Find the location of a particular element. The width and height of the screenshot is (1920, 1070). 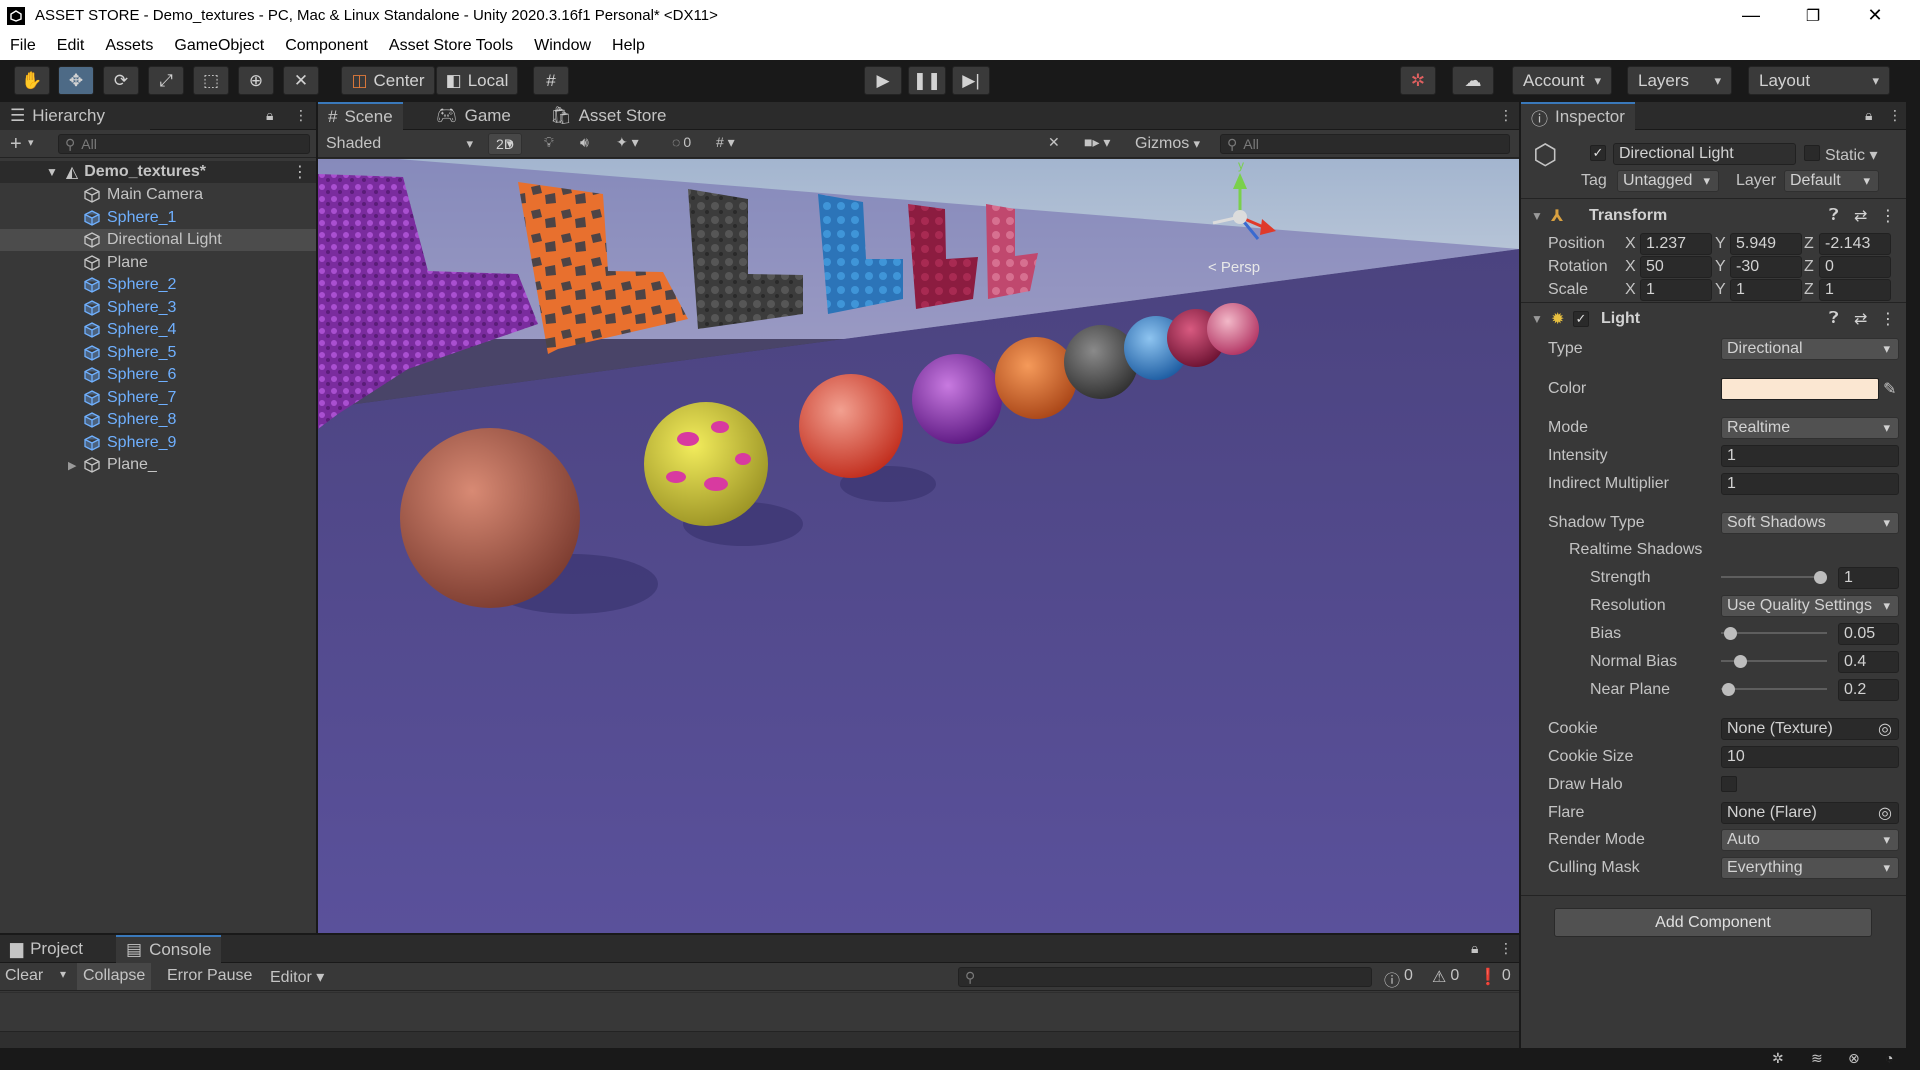

hierarchy-item: Sphere_5 is located at coordinates (158, 353).